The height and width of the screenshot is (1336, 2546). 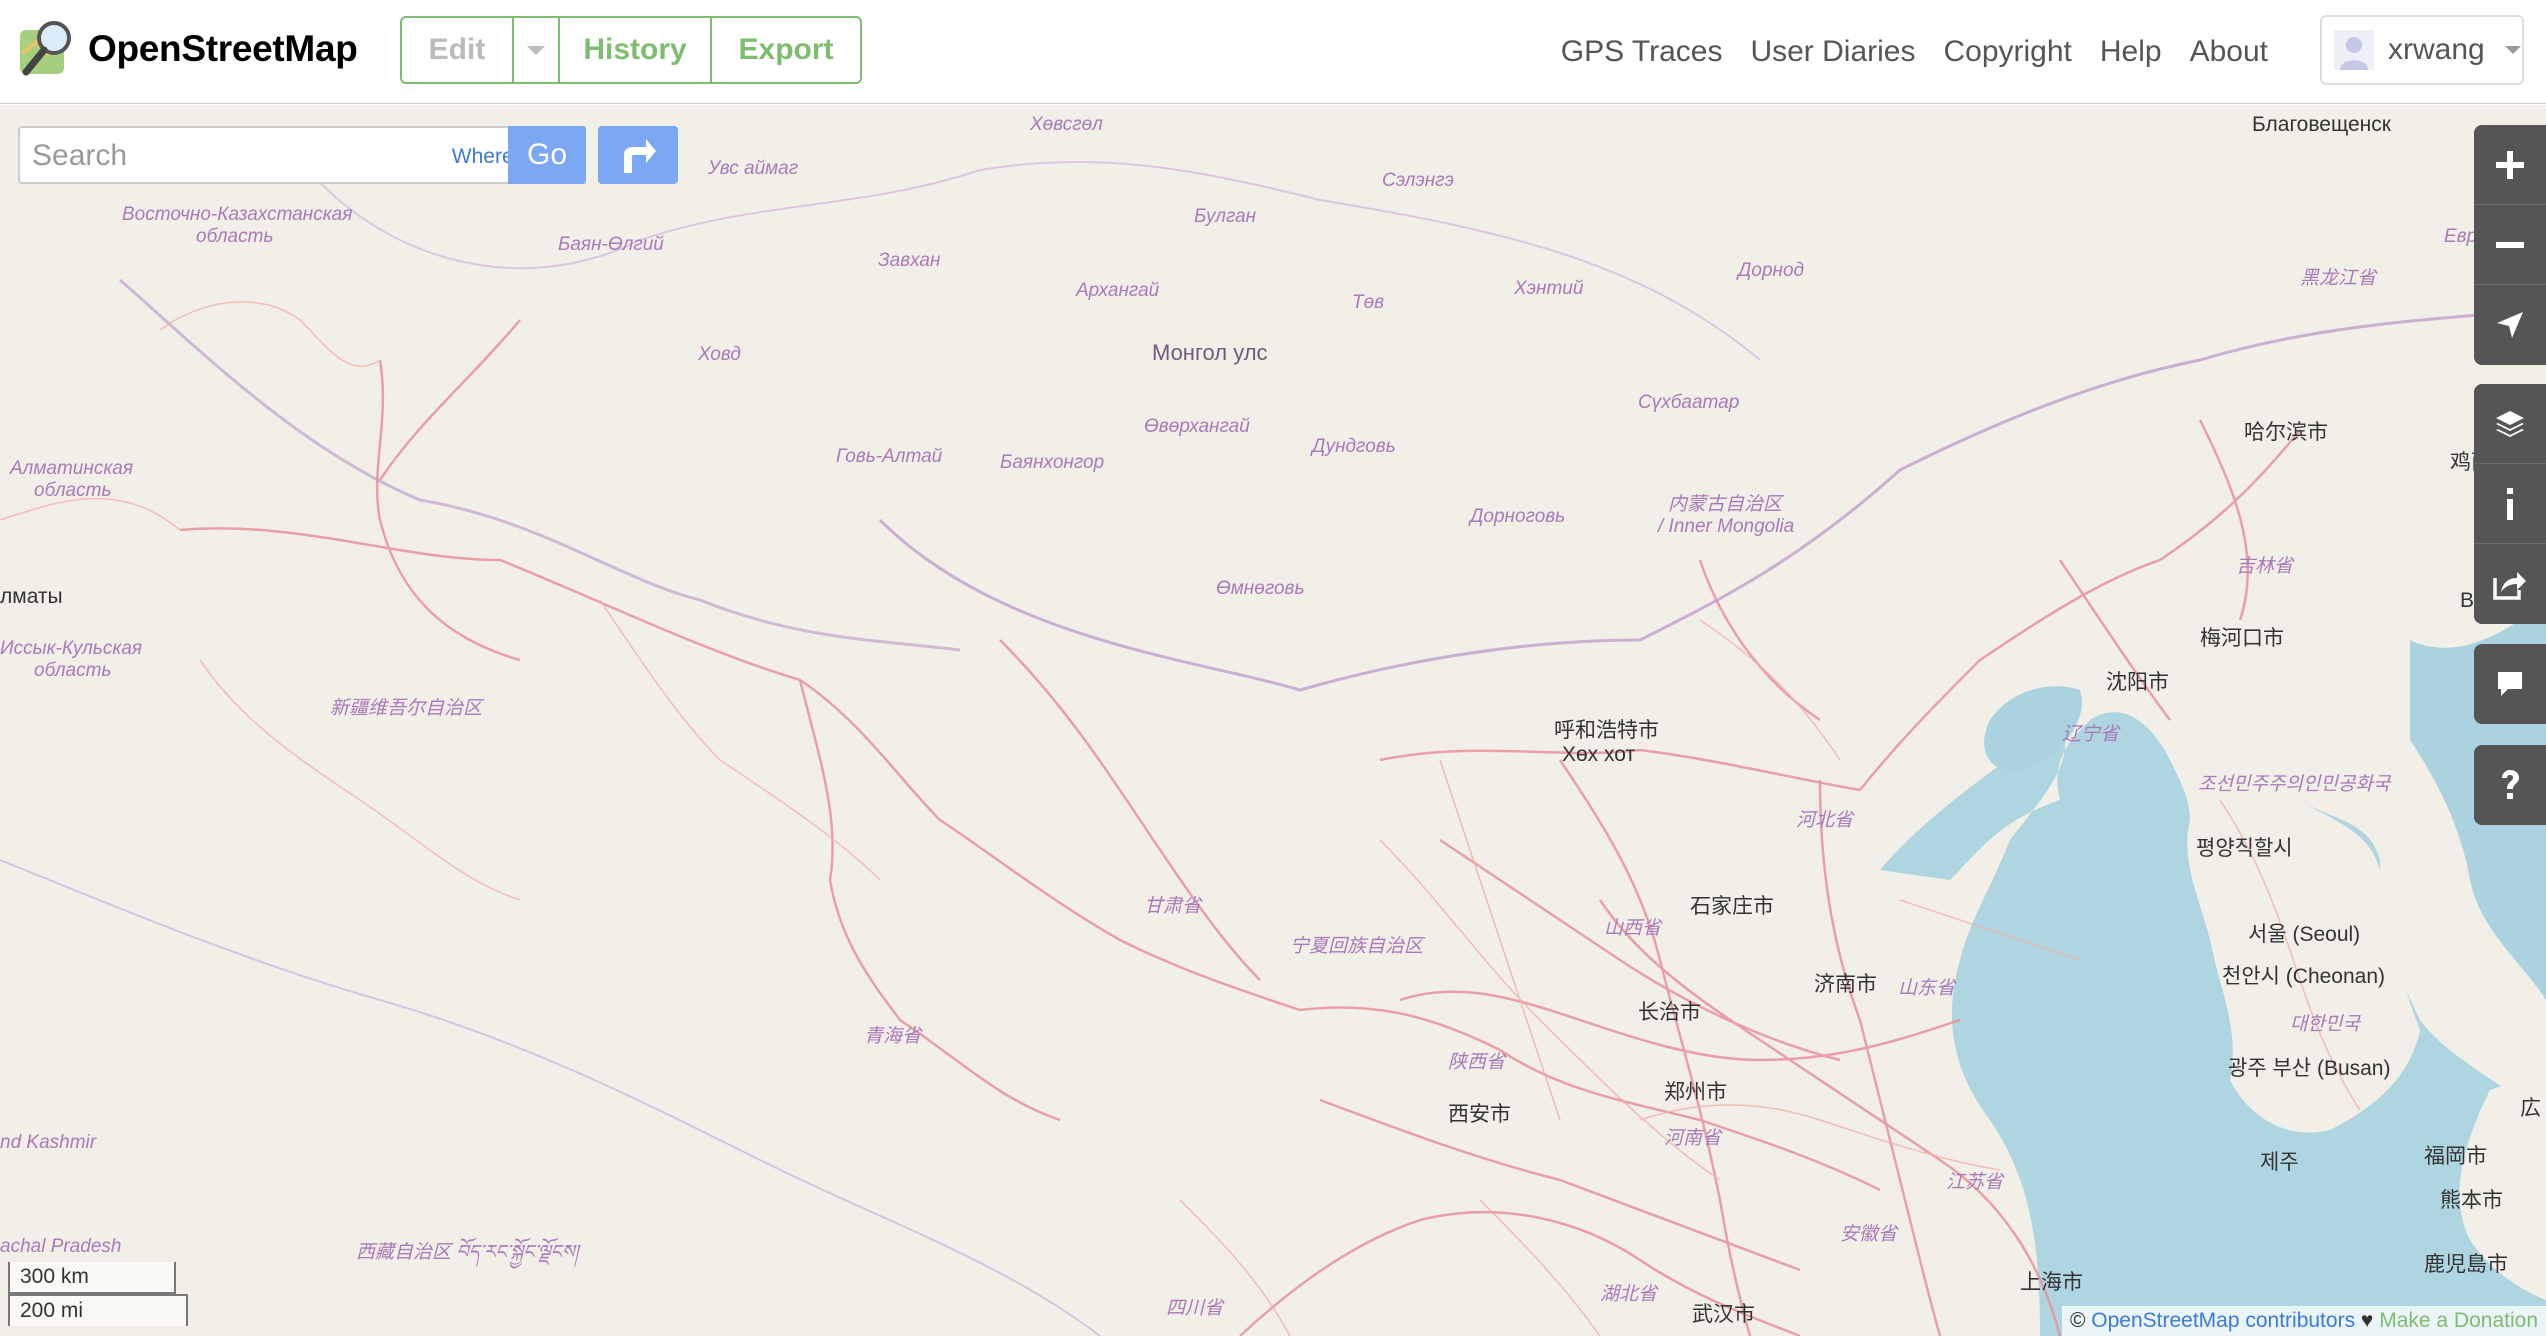 I want to click on map-label: Алматинская, so click(x=72, y=468).